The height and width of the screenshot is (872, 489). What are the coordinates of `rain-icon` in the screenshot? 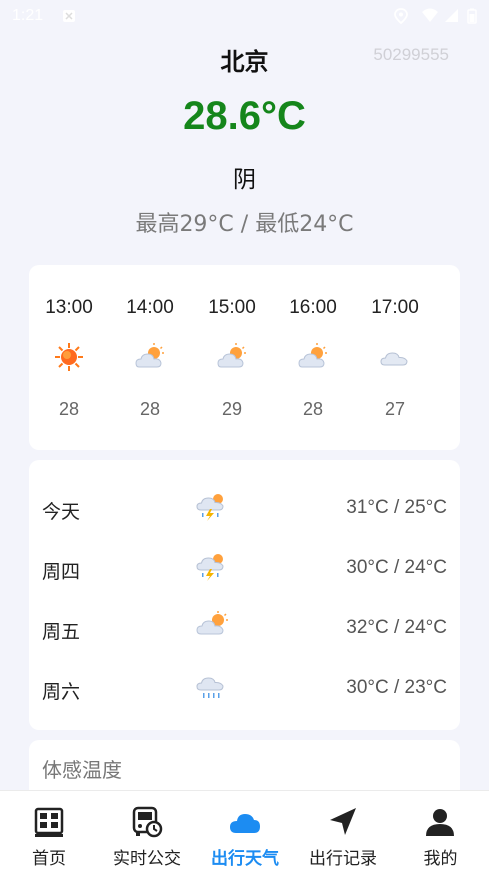 It's located at (213, 686).